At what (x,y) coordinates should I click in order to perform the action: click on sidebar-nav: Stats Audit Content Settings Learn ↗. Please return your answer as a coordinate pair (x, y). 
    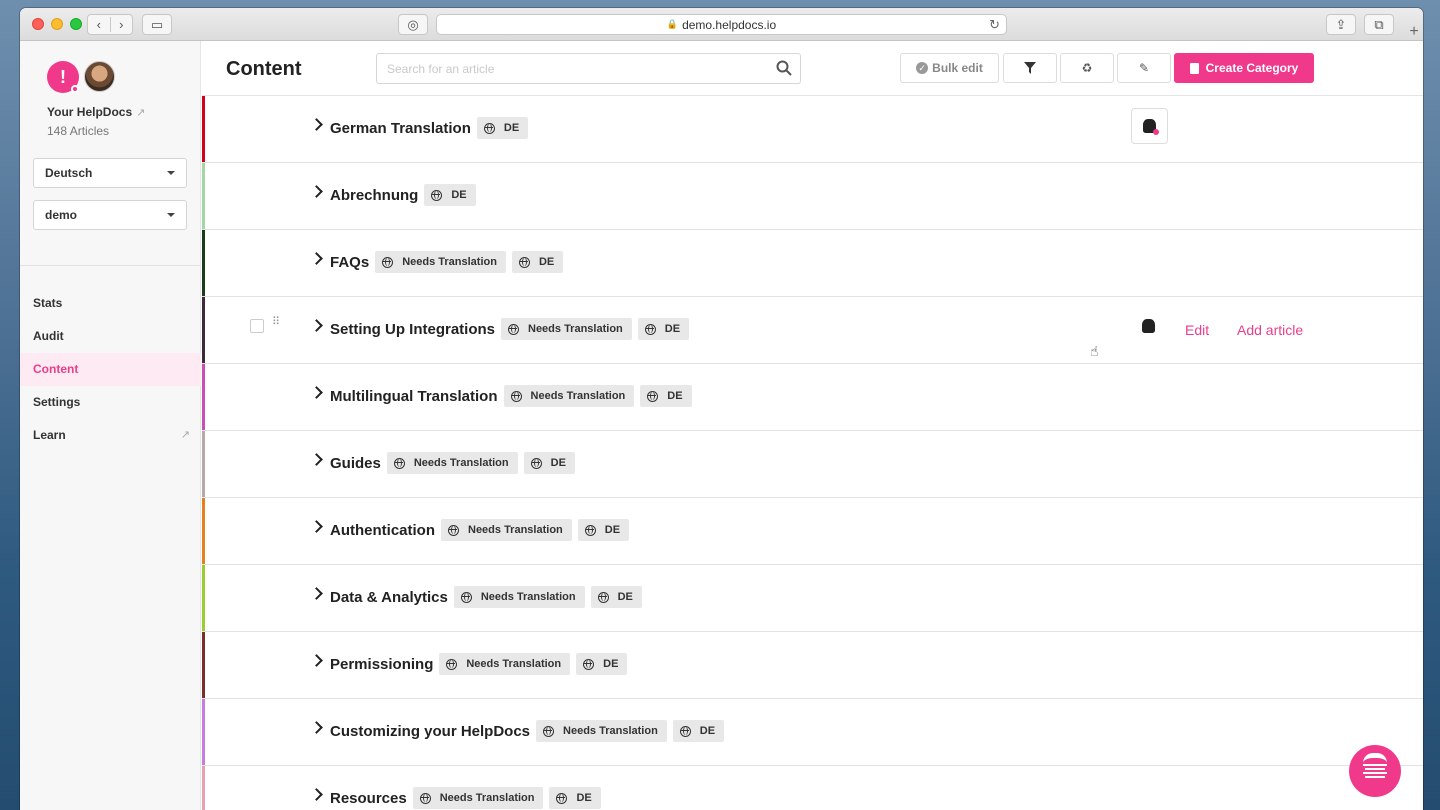
    Looking at the image, I should click on (110, 369).